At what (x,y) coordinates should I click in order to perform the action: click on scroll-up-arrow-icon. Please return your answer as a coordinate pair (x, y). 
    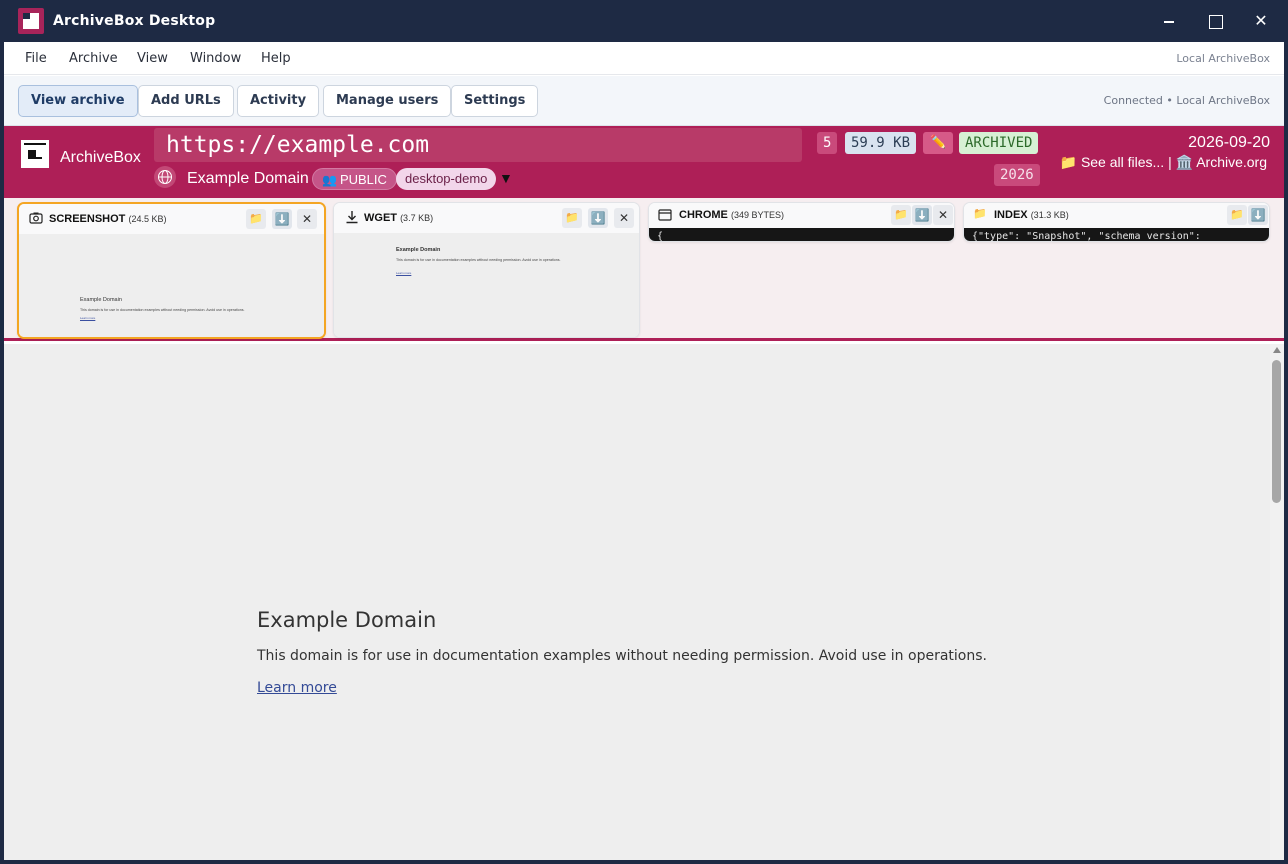
    Looking at the image, I should click on (1277, 350).